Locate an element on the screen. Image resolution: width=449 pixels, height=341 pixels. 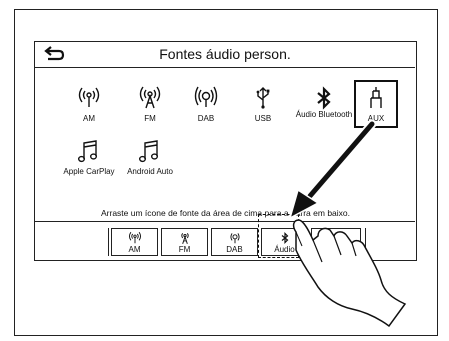
hand-pointer-icon is located at coordinates (349, 273).